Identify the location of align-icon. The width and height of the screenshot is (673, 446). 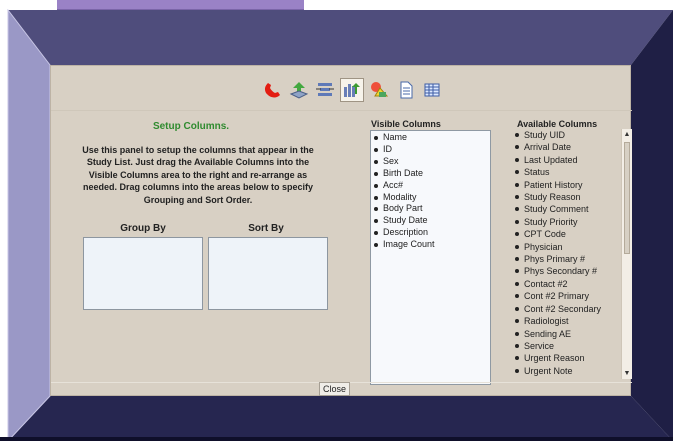
(325, 90).